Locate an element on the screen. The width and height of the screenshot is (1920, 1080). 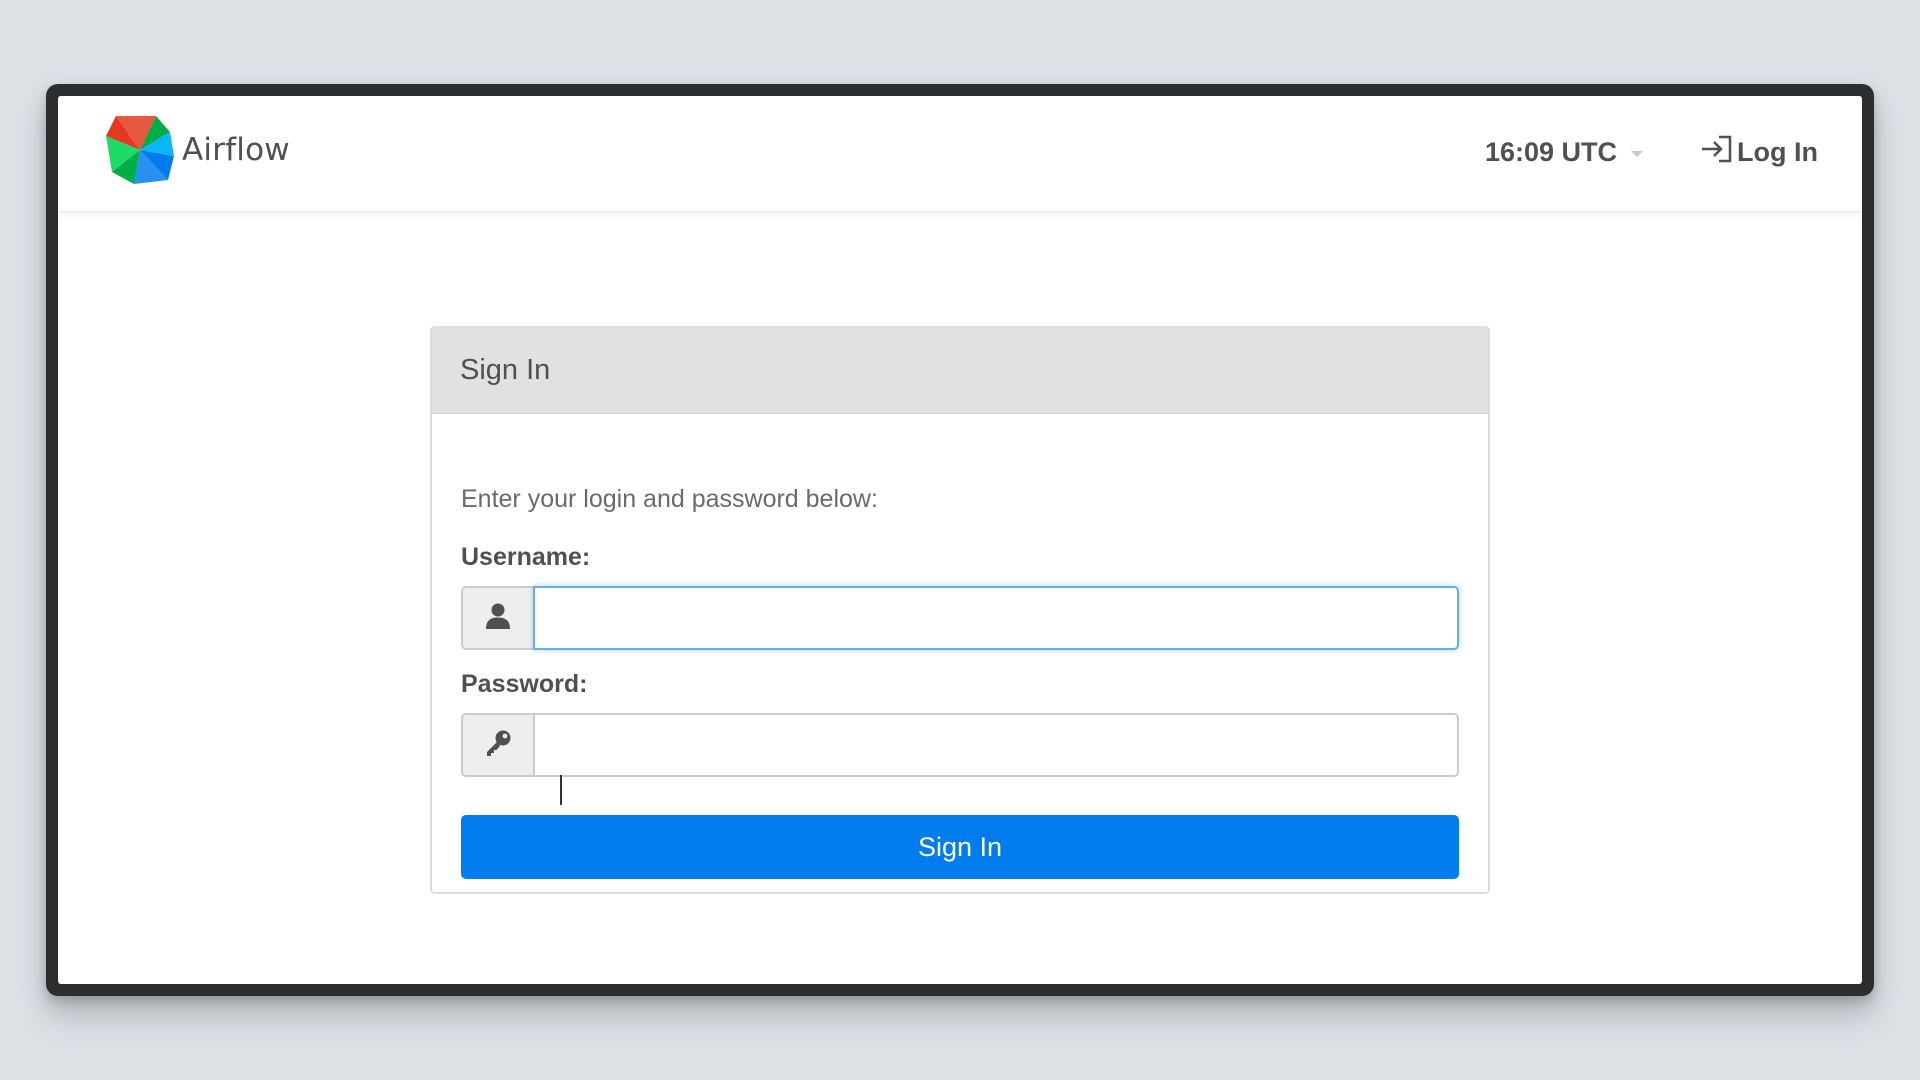
password-input is located at coordinates (996, 745).